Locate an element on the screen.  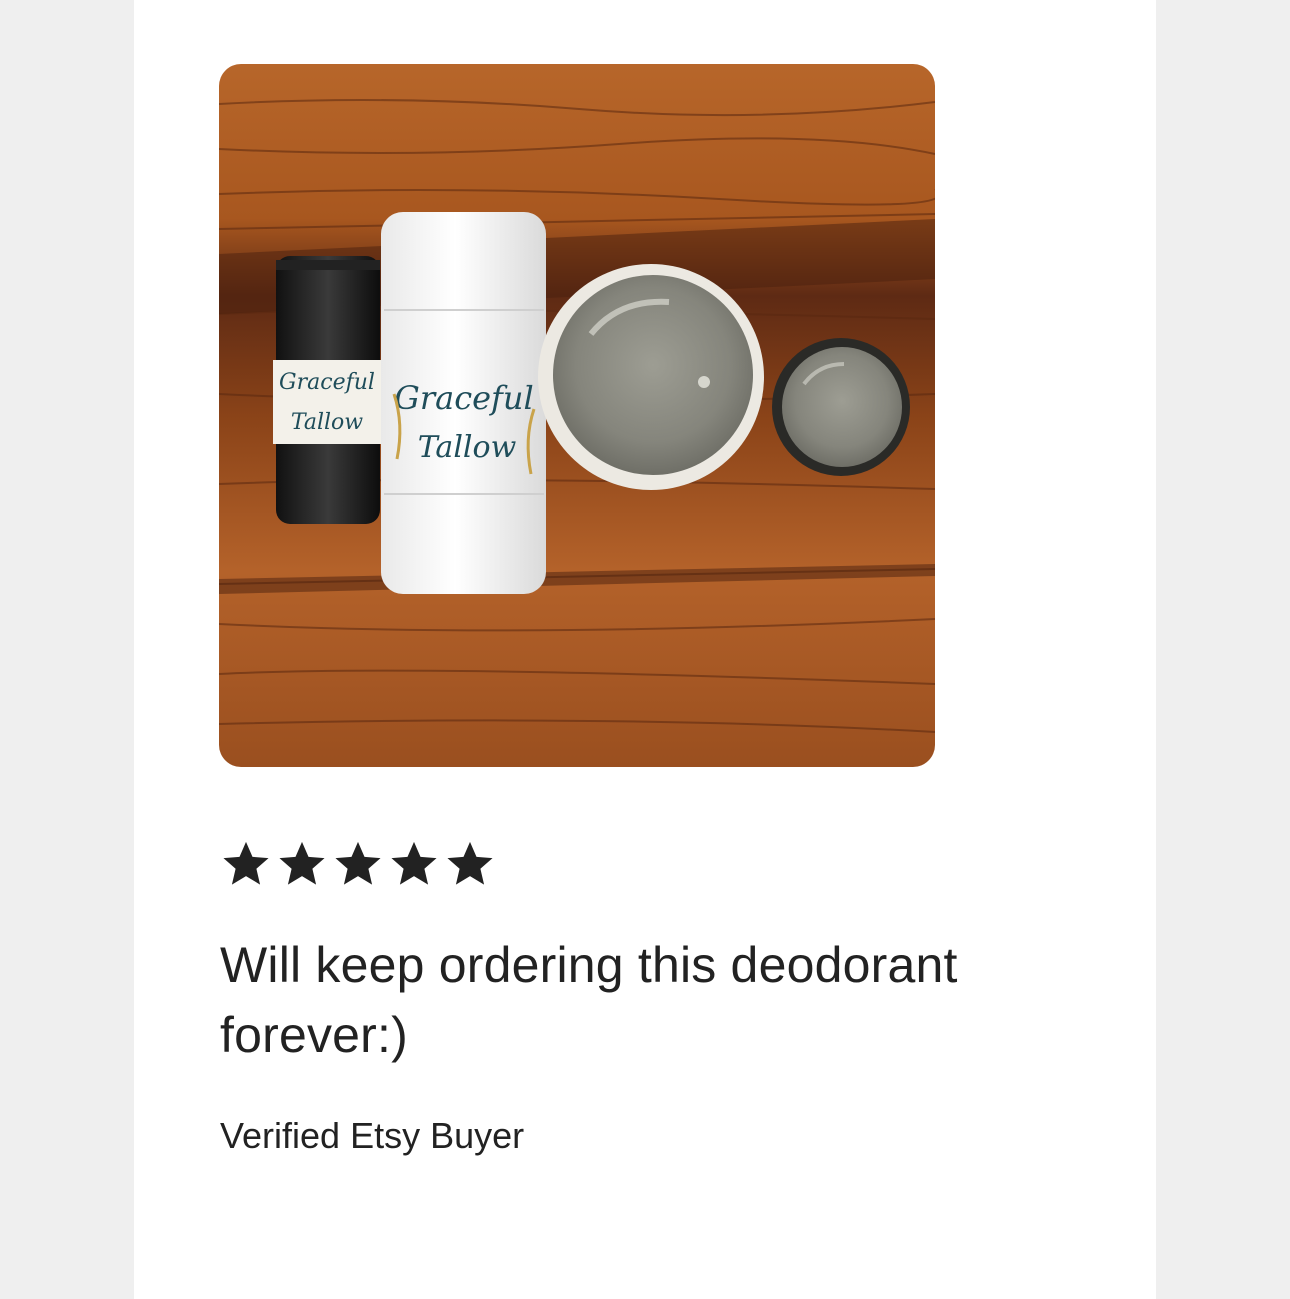
star-rating is located at coordinates (358, 864).